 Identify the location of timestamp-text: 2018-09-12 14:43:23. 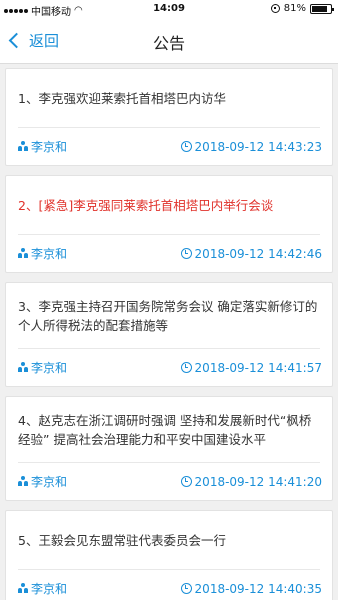
(258, 146).